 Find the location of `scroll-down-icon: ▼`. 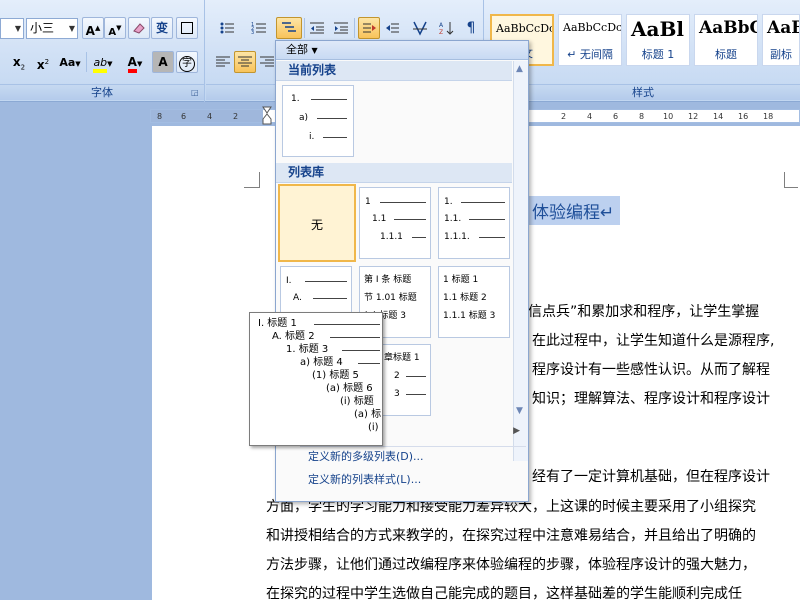

scroll-down-icon: ▼ is located at coordinates (519, 411).